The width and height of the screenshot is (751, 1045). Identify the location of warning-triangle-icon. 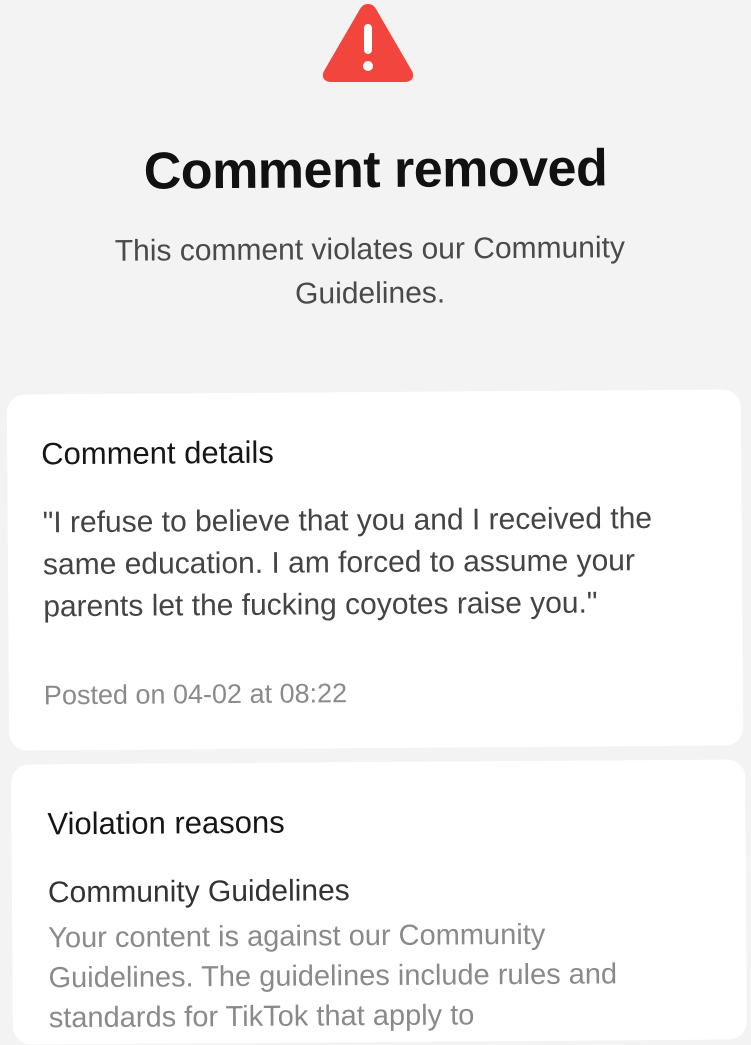
(368, 43).